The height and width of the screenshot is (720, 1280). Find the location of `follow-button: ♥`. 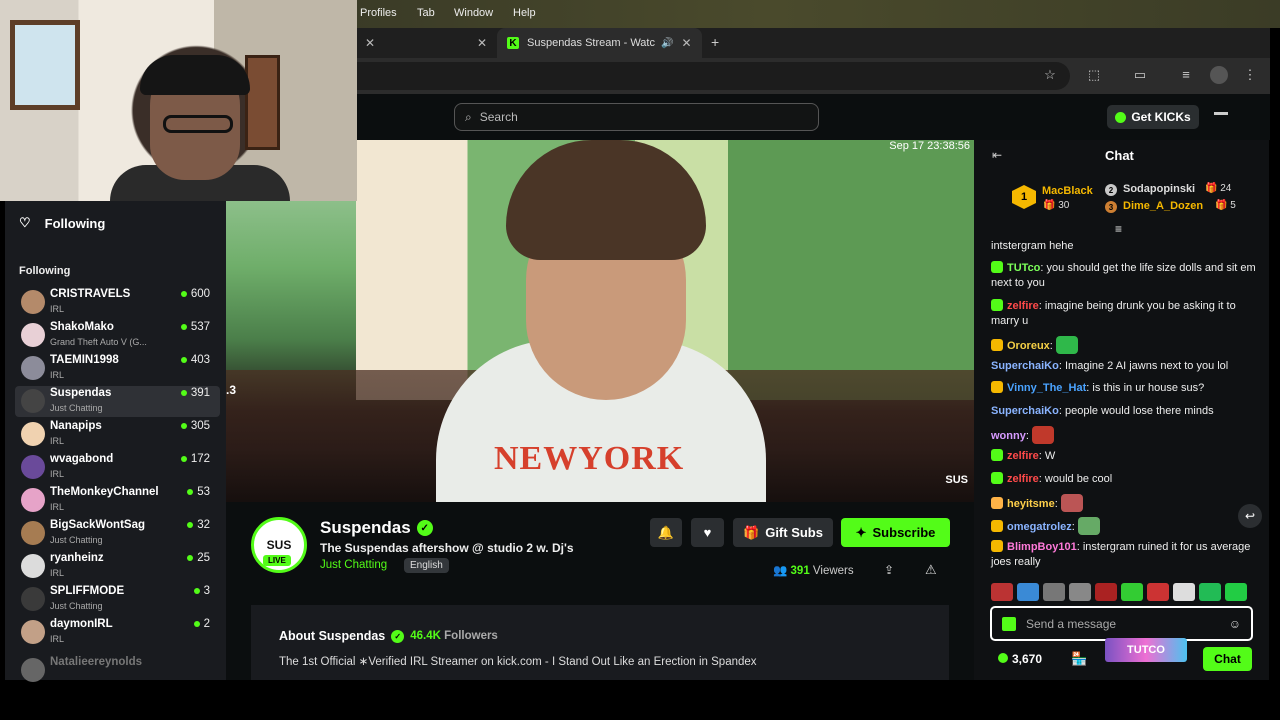

follow-button: ♥ is located at coordinates (707, 532).